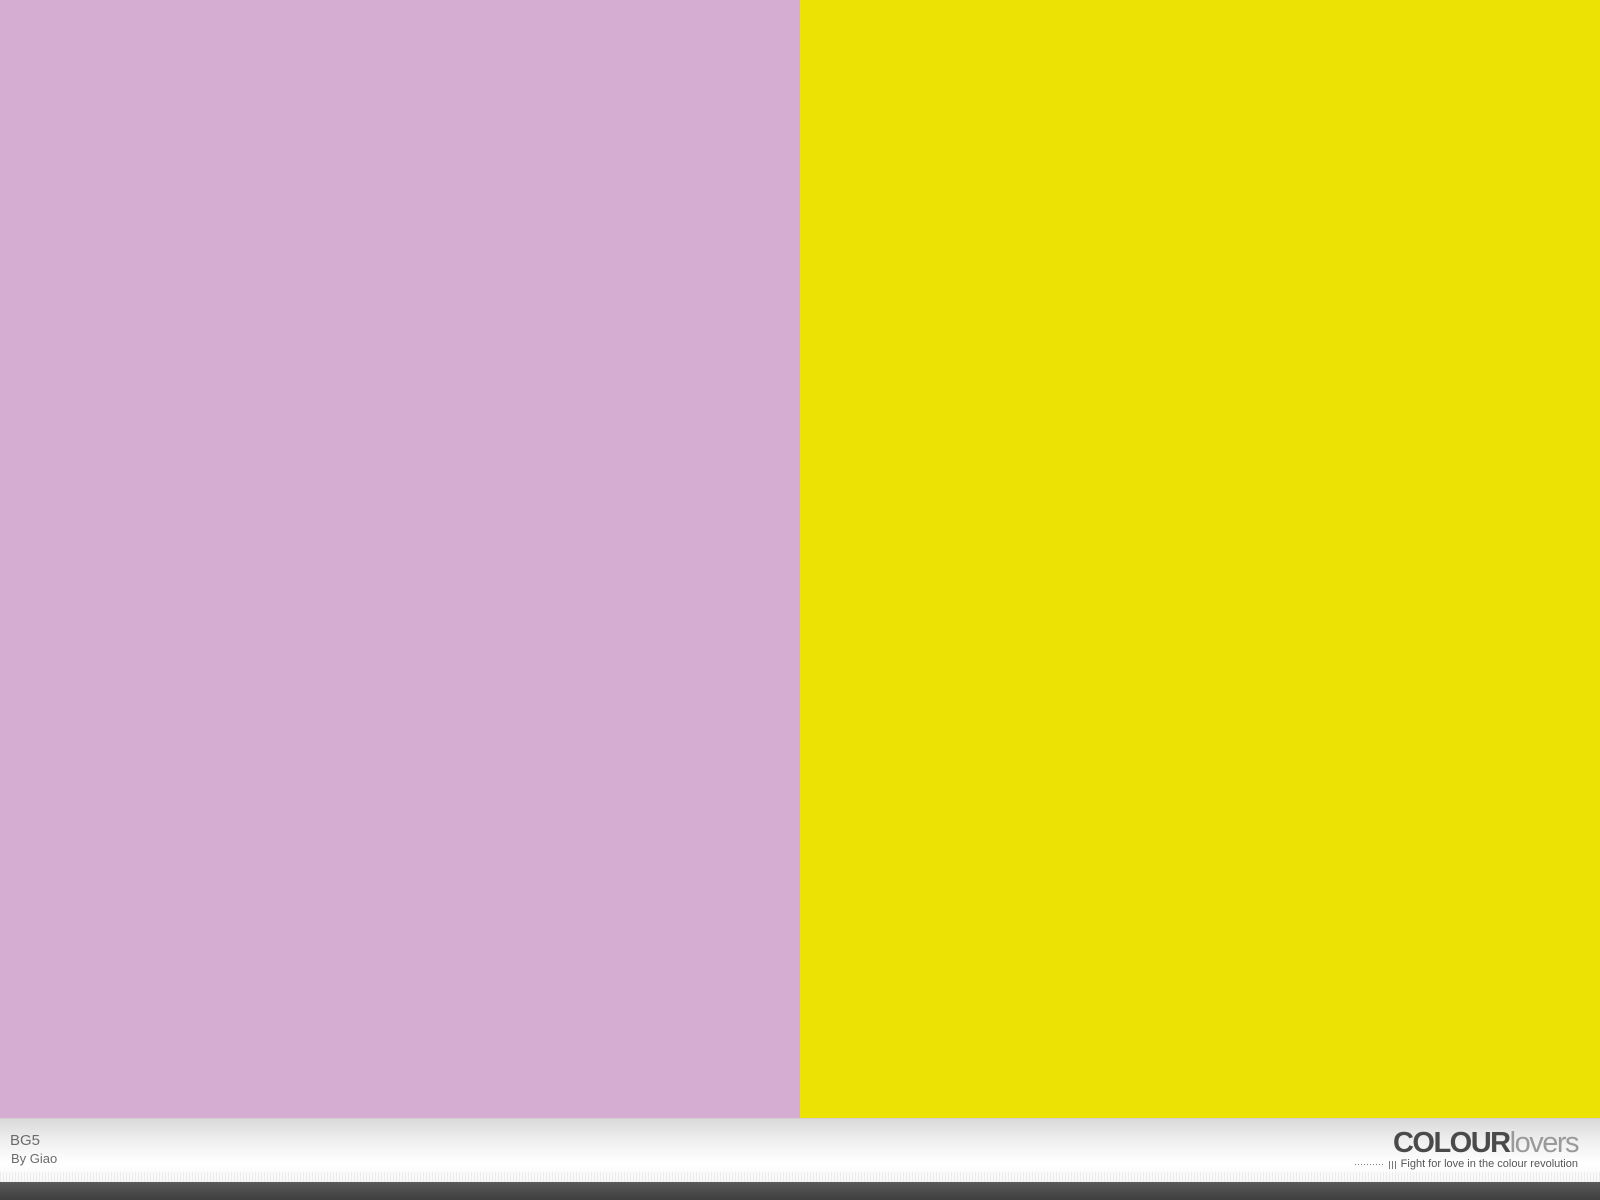 The height and width of the screenshot is (1200, 1600). Describe the element at coordinates (1489, 1164) in the screenshot. I see `brand-tagline: Fight for love in the colour revolution` at that location.